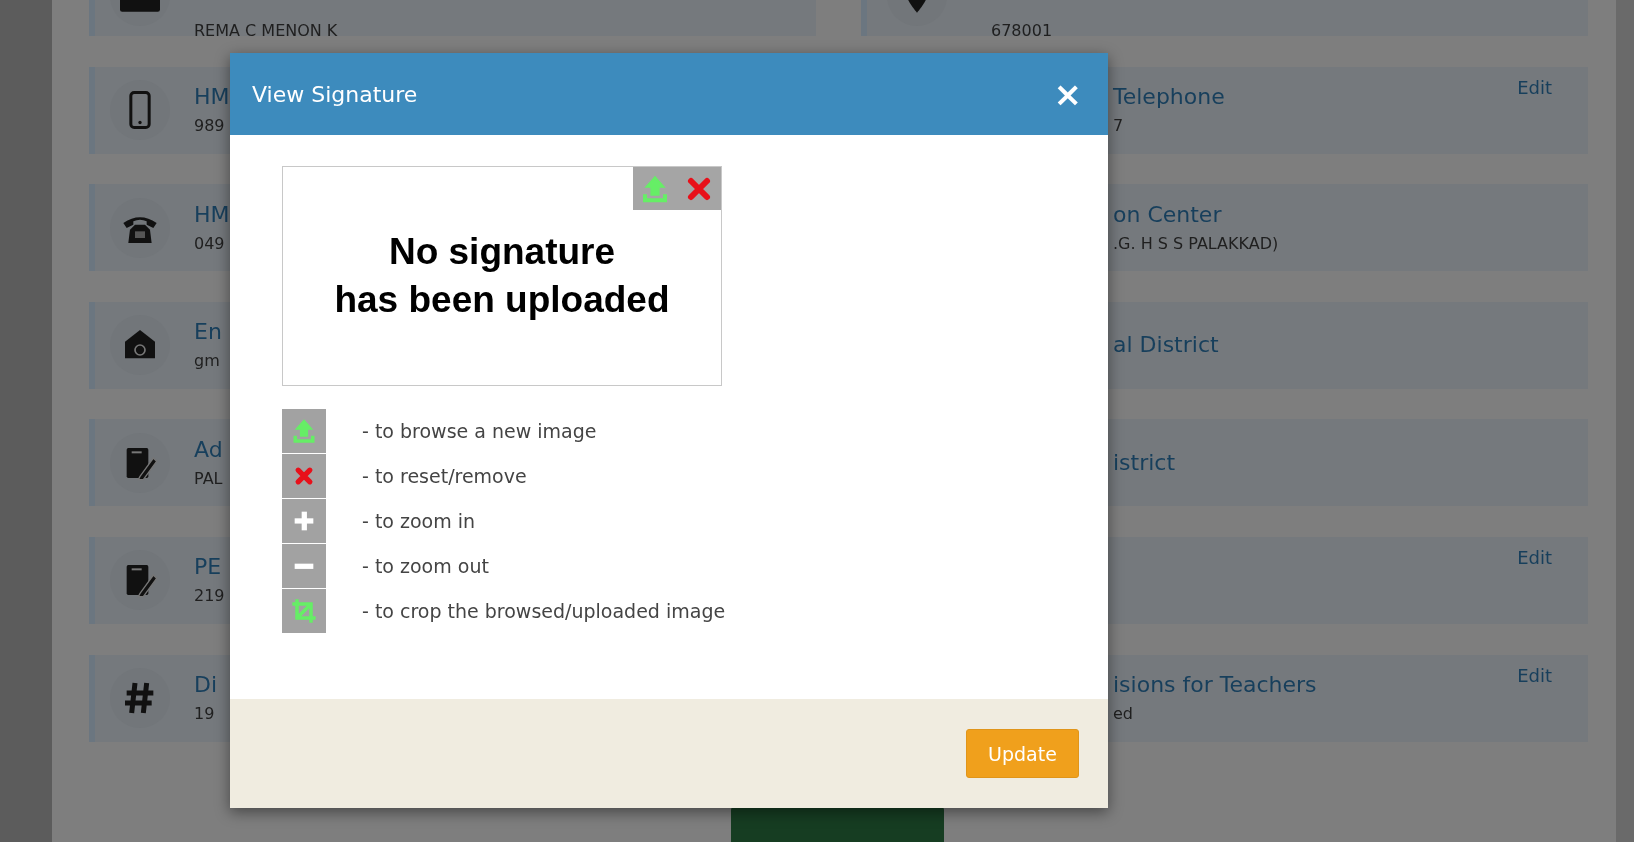 This screenshot has width=1634, height=842. I want to click on field-value: PAL, so click(208, 478).